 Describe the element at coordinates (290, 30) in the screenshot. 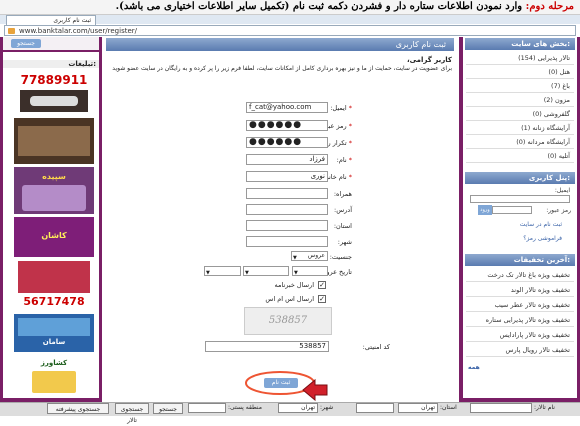

I see `address-bar: www.banktalar.com/user/register/` at that location.